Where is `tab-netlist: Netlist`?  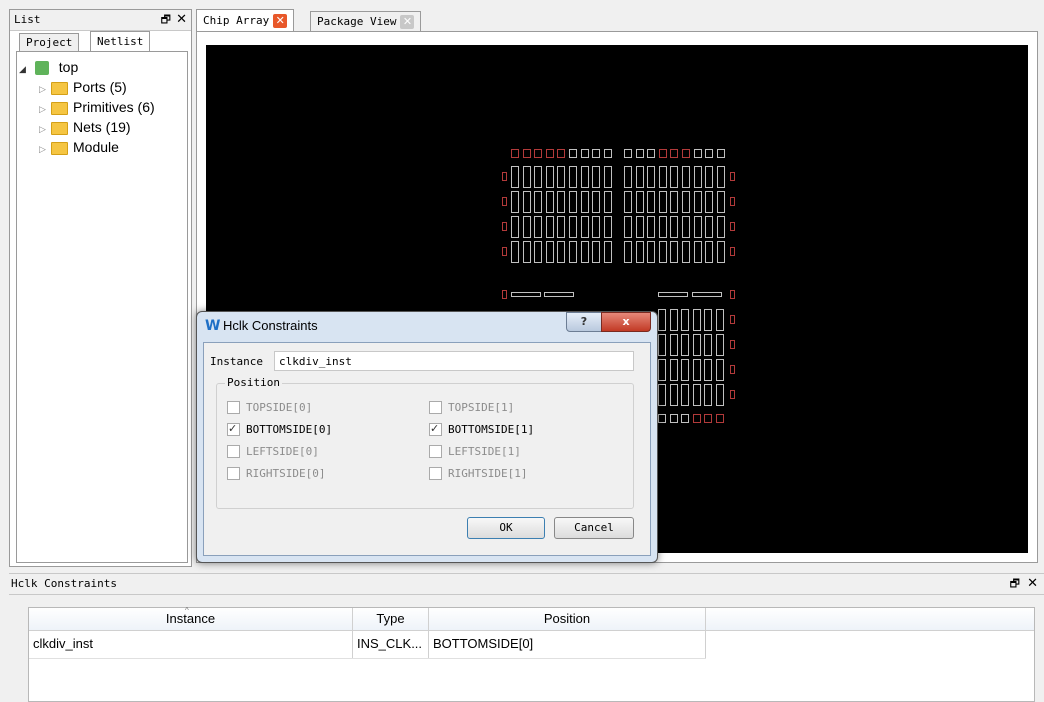
tab-netlist: Netlist is located at coordinates (120, 41).